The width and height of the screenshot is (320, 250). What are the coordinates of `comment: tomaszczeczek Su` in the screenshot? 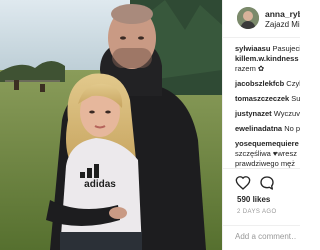 It's located at (267, 99).